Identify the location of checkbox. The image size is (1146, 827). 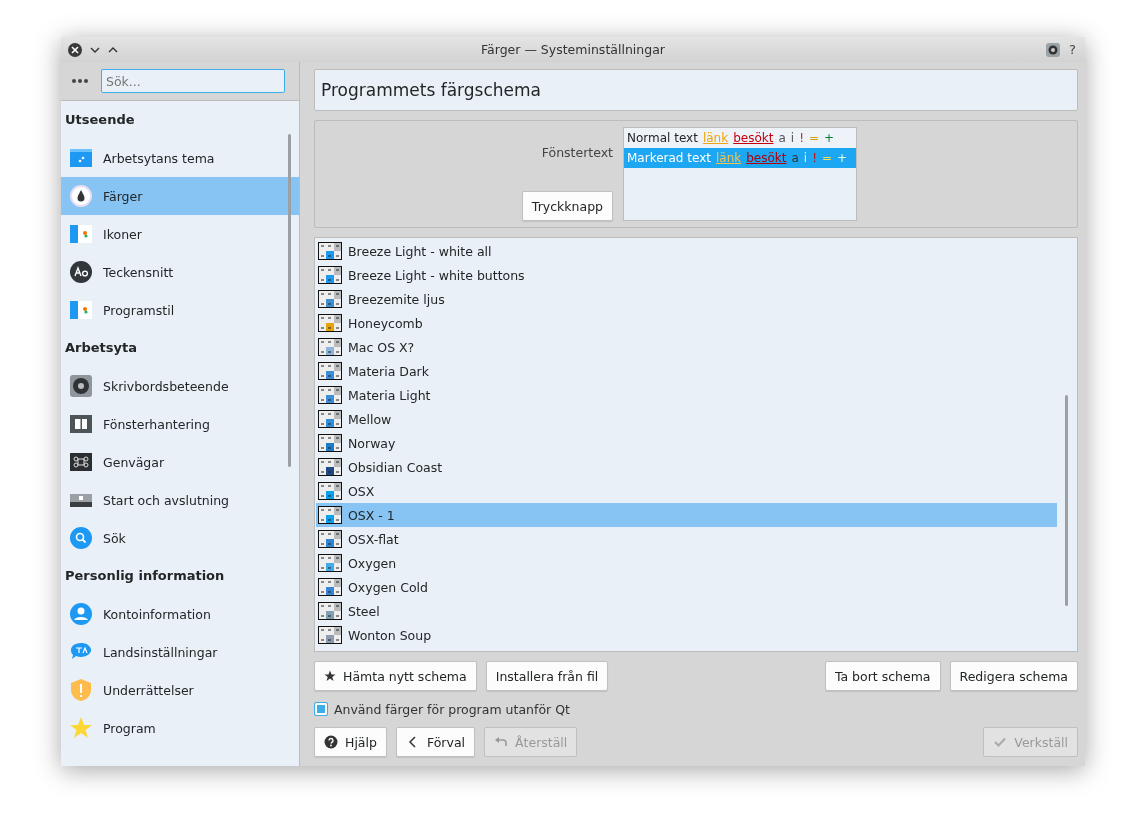
(321, 709).